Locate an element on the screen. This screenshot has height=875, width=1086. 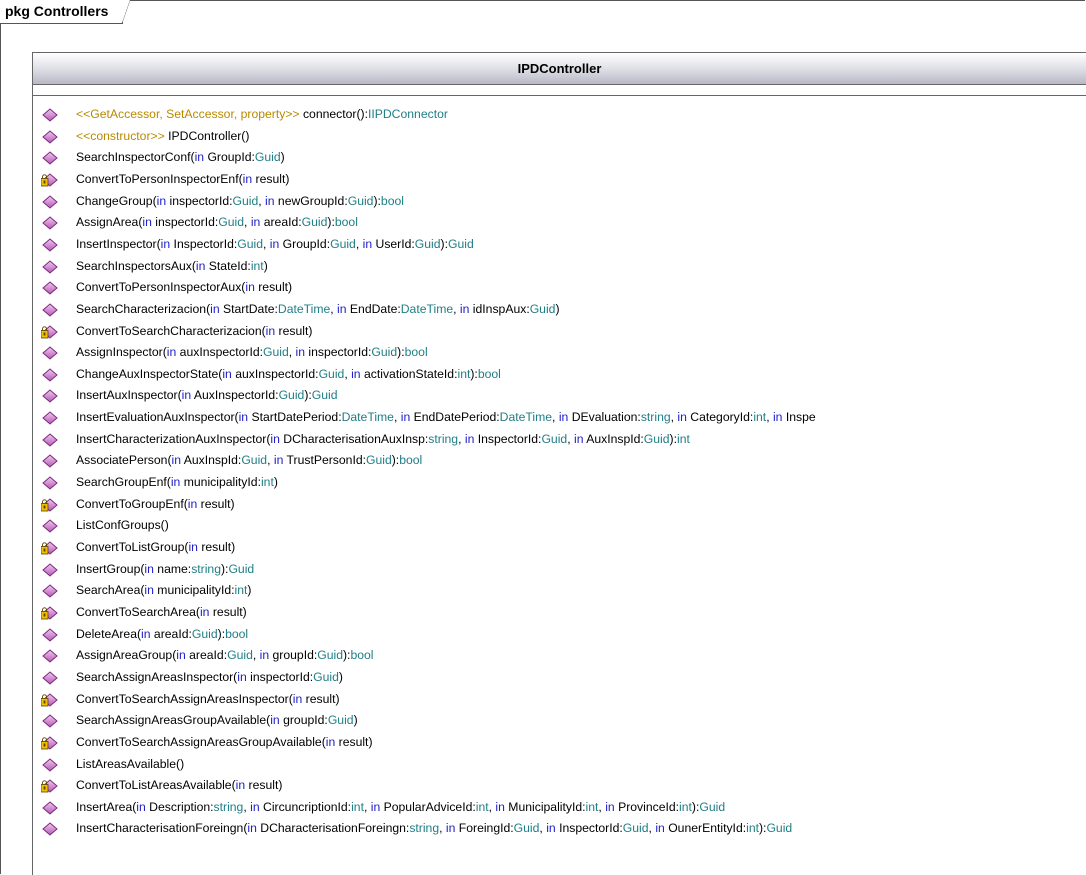
signature-part: DateTime is located at coordinates (367, 417).